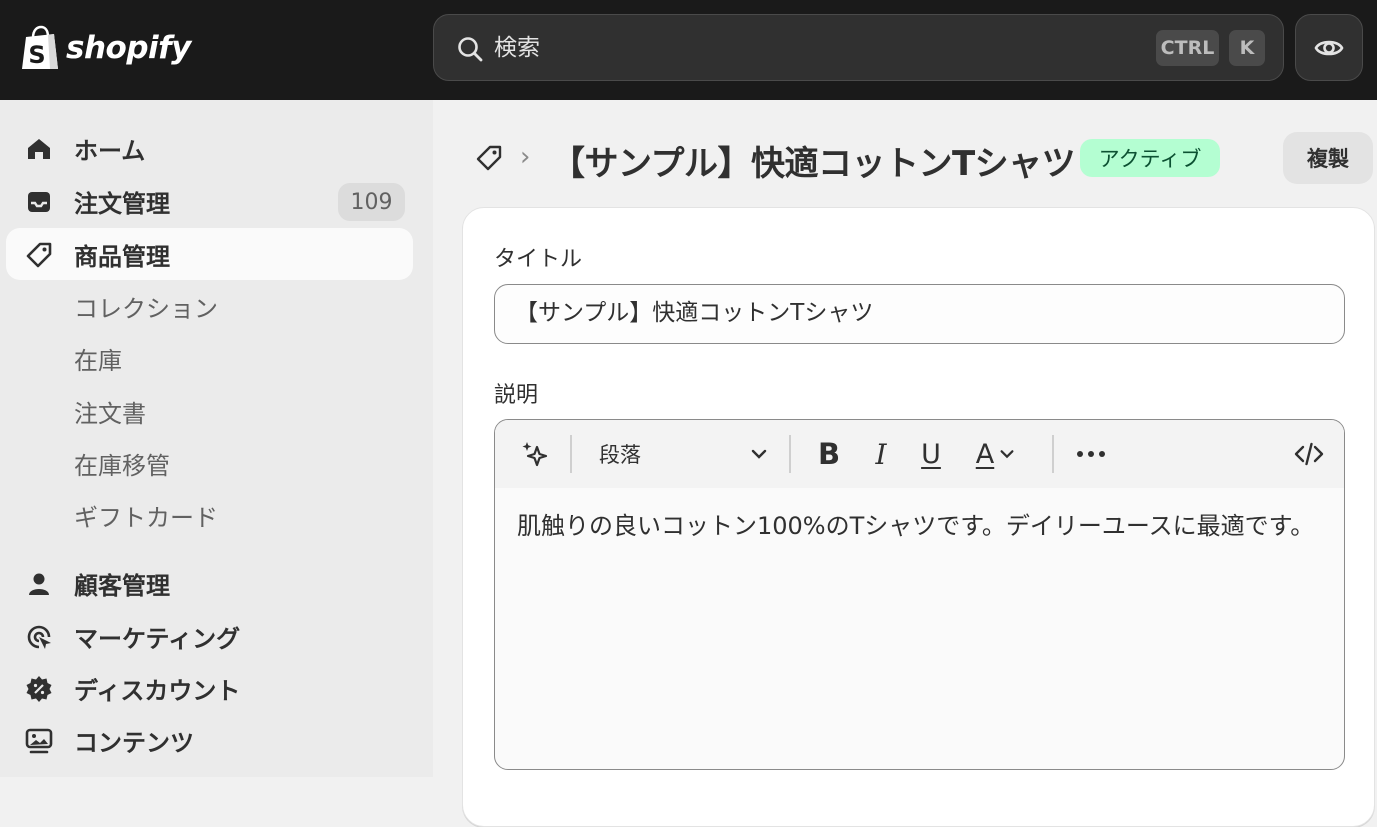 This screenshot has width=1377, height=827. I want to click on title-field-label: タイトル, so click(538, 259).